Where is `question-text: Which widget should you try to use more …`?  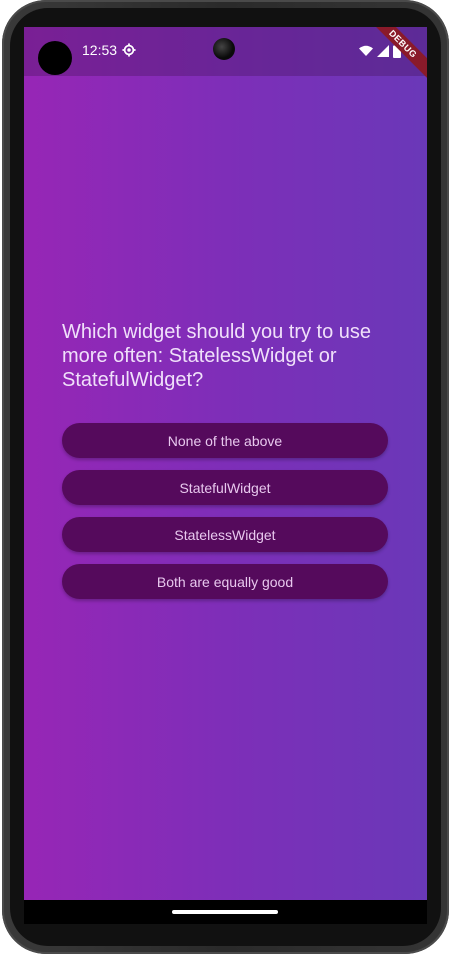 question-text: Which widget should you try to use more … is located at coordinates (217, 356).